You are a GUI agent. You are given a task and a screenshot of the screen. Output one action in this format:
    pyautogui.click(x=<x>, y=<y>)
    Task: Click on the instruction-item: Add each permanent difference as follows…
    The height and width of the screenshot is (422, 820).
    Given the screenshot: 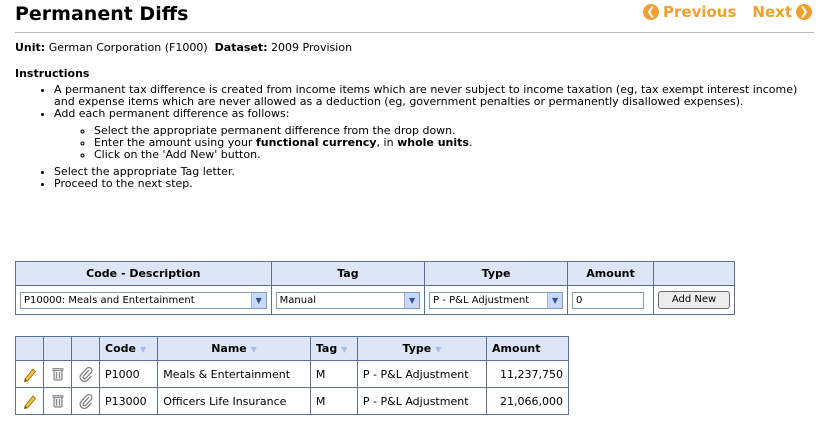 What is the action you would take?
    pyautogui.click(x=431, y=134)
    